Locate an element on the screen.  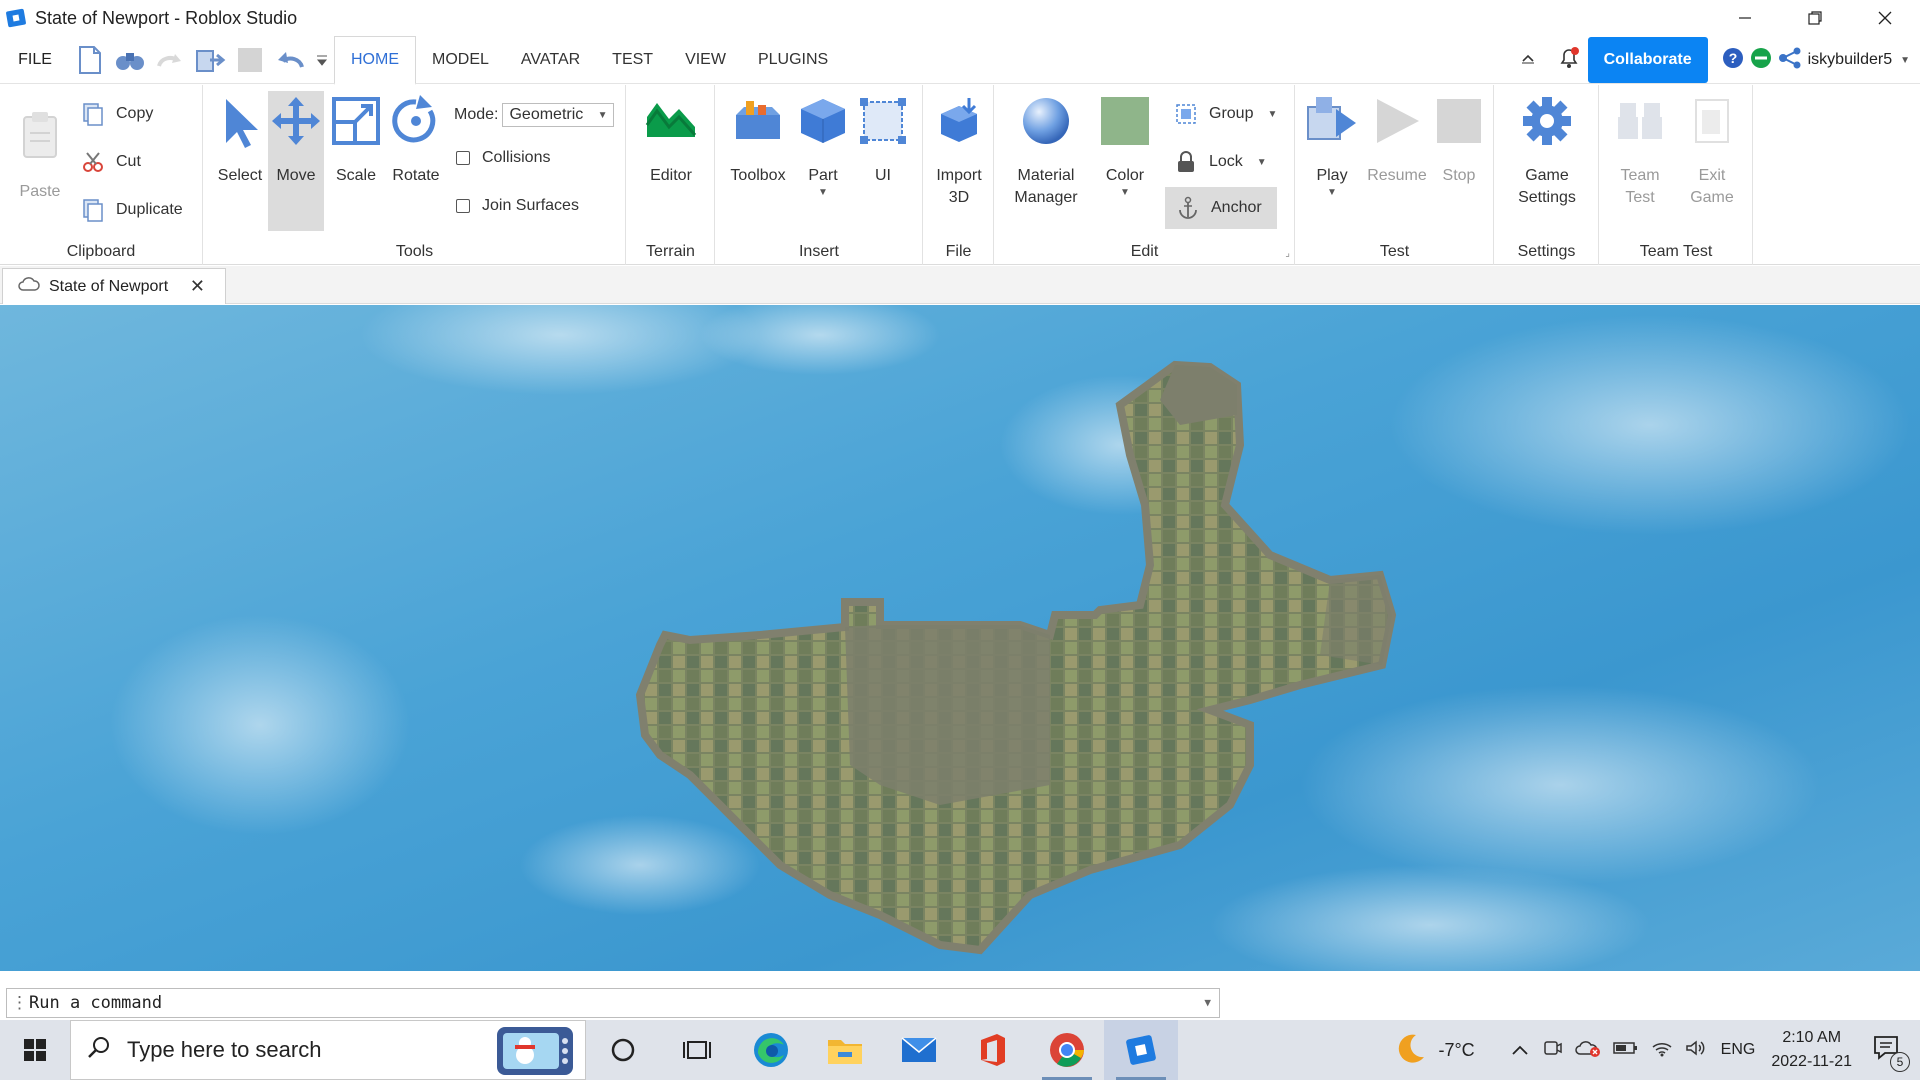
material-manager-button: Material Manager is located at coordinates (1046, 150).